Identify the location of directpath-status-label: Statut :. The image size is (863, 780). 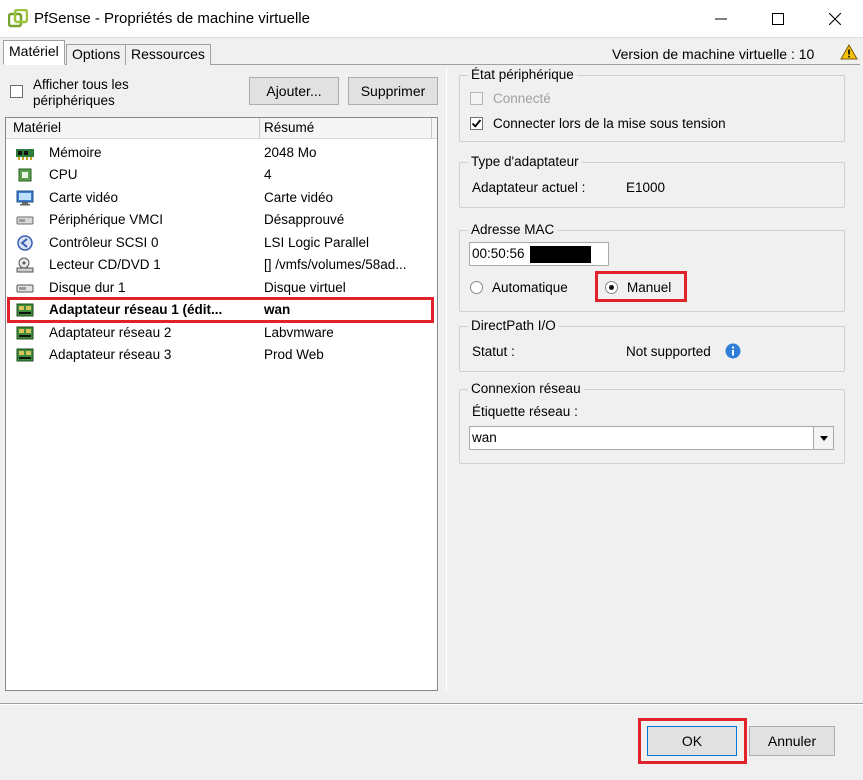
(493, 351).